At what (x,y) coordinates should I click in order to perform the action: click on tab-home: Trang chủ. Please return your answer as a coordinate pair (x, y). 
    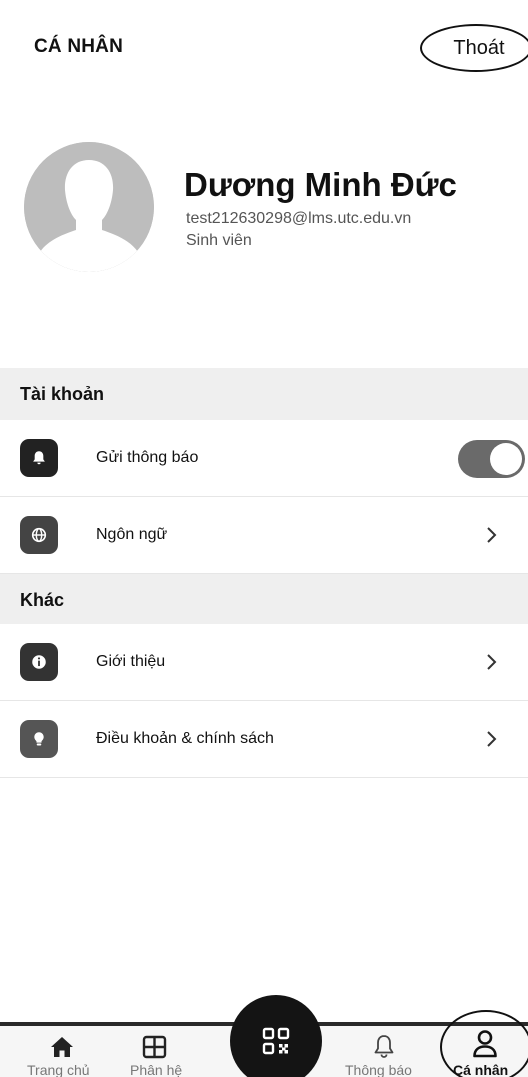
    Looking at the image, I should click on (62, 1051).